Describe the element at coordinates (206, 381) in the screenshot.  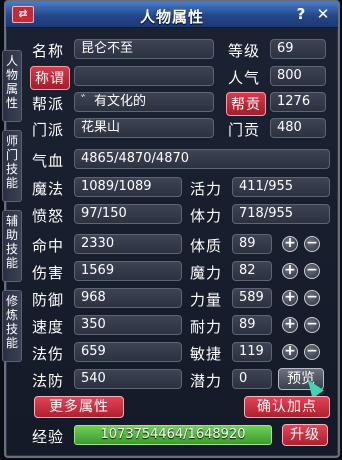
I see `potential-label: 潜力` at that location.